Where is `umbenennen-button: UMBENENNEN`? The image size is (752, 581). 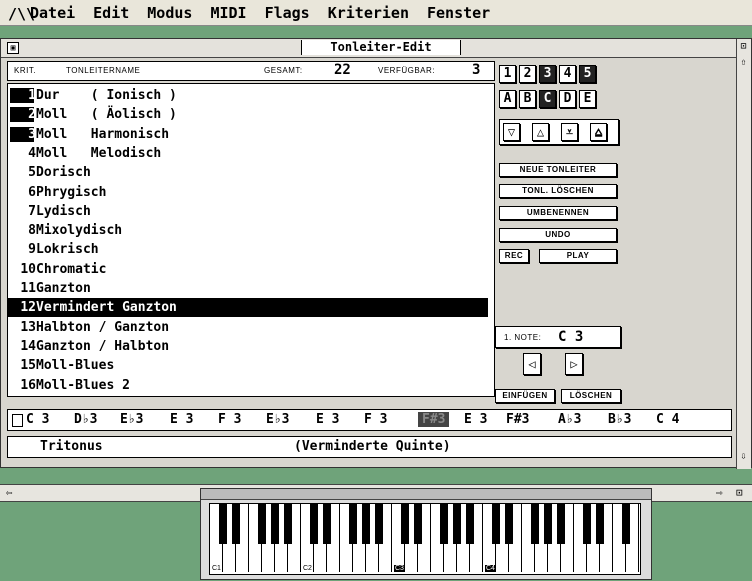 umbenennen-button: UMBENENNEN is located at coordinates (558, 213).